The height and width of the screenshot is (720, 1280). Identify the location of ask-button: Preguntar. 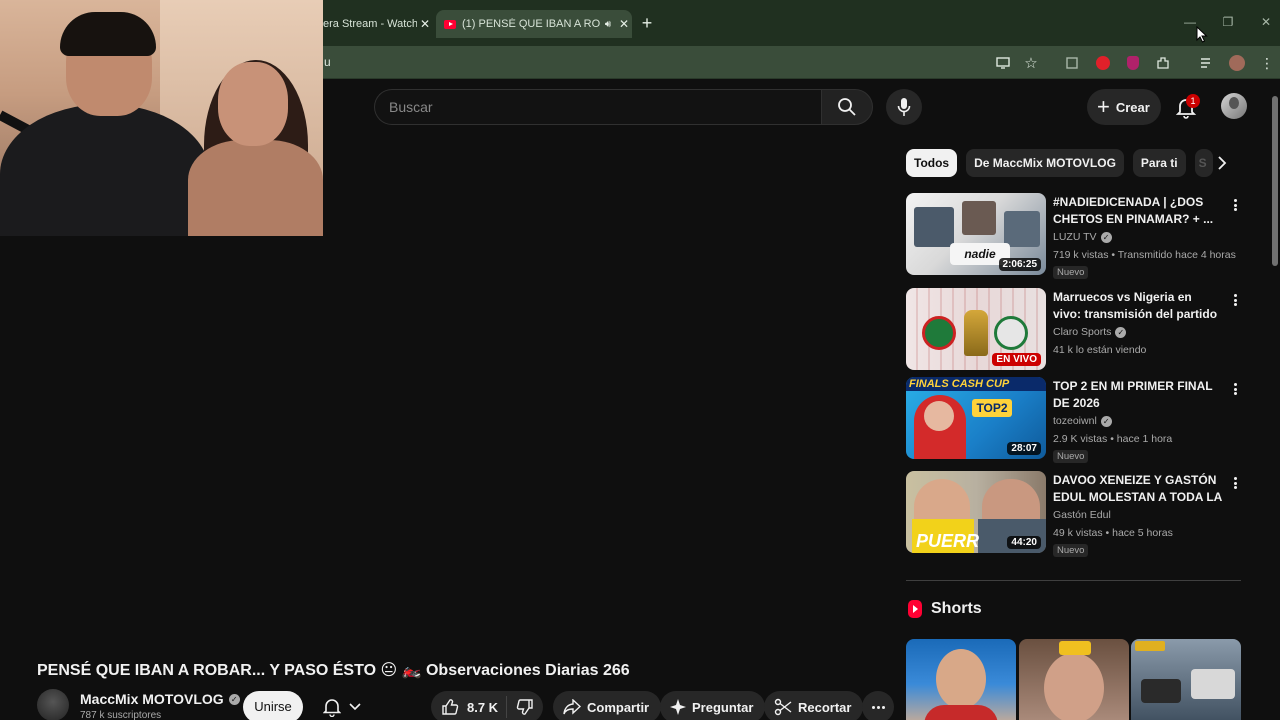
(713, 705).